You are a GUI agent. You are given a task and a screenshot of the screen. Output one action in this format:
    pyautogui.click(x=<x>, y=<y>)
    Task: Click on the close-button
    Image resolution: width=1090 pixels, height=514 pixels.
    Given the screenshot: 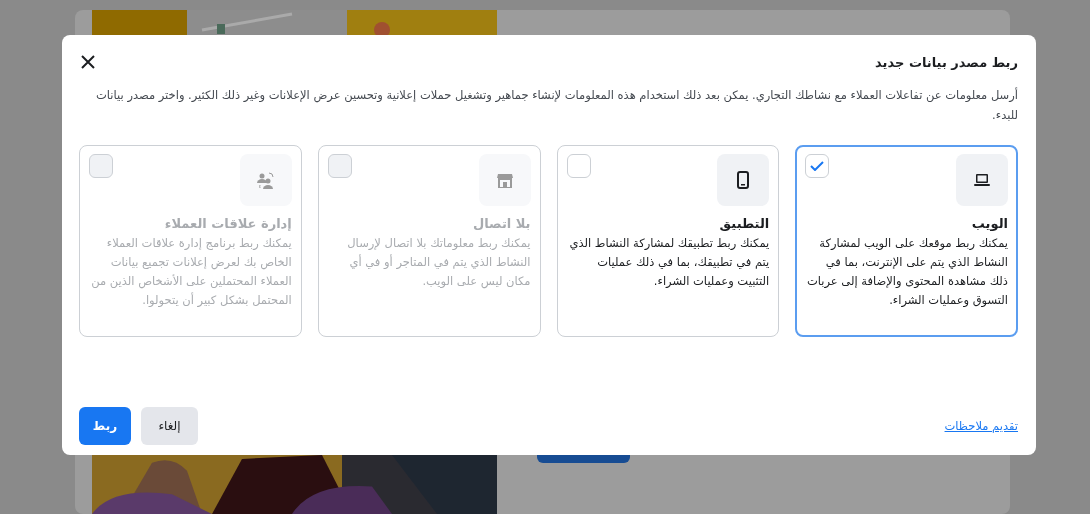 What is the action you would take?
    pyautogui.click(x=88, y=62)
    